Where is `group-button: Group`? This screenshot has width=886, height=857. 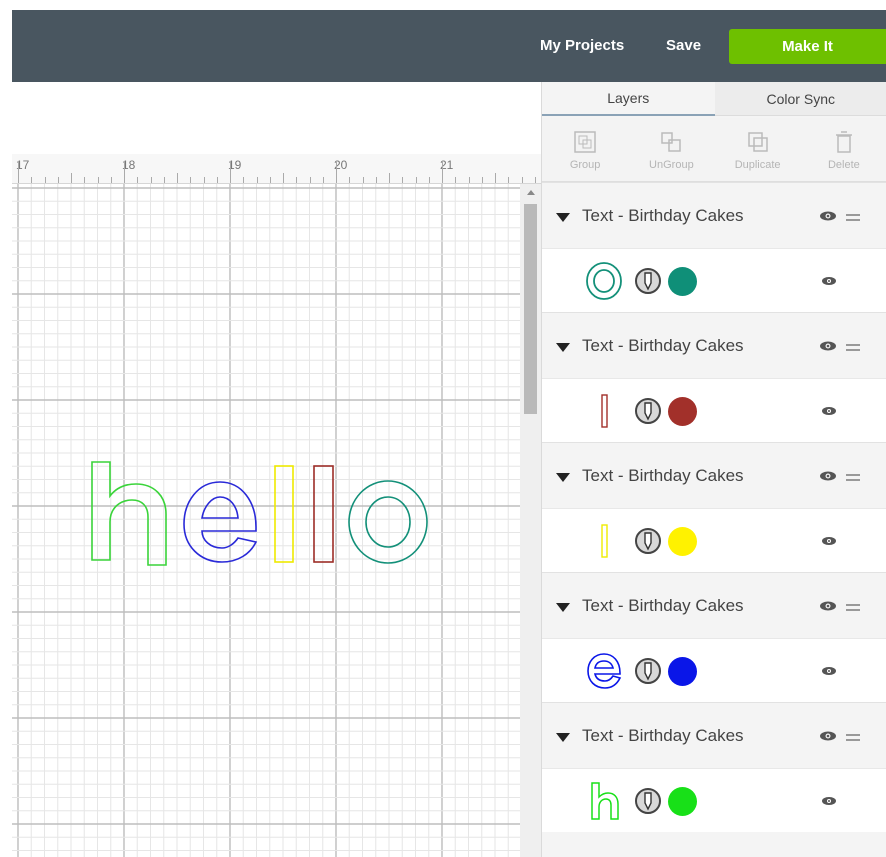 group-button: Group is located at coordinates (585, 150).